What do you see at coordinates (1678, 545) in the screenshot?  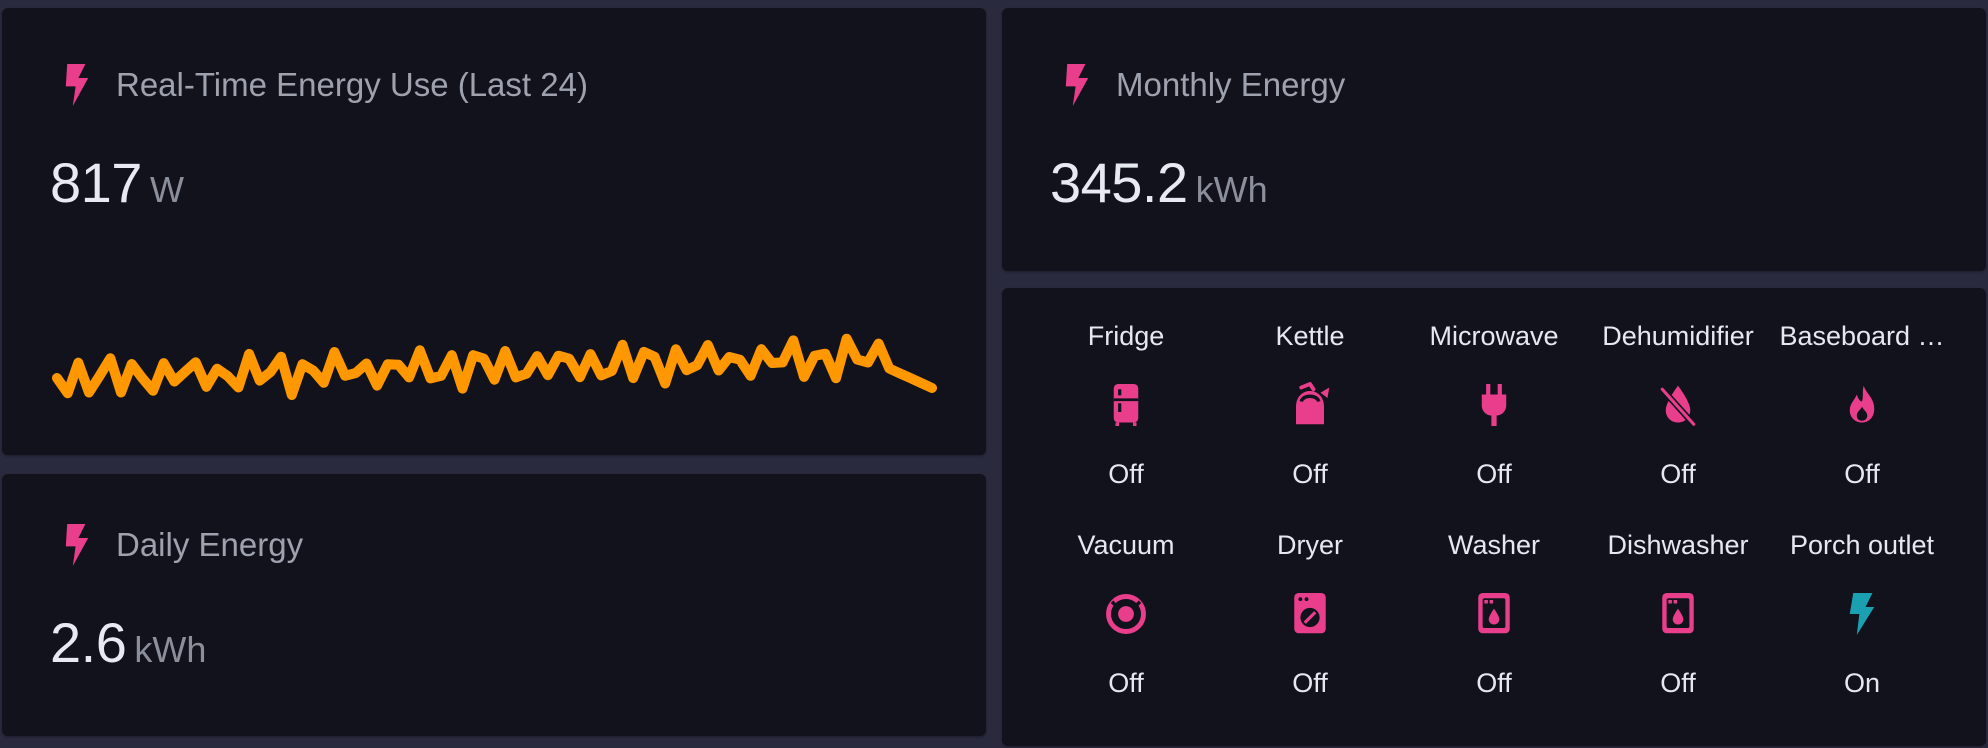 I see `device-name: Dishwasher` at bounding box center [1678, 545].